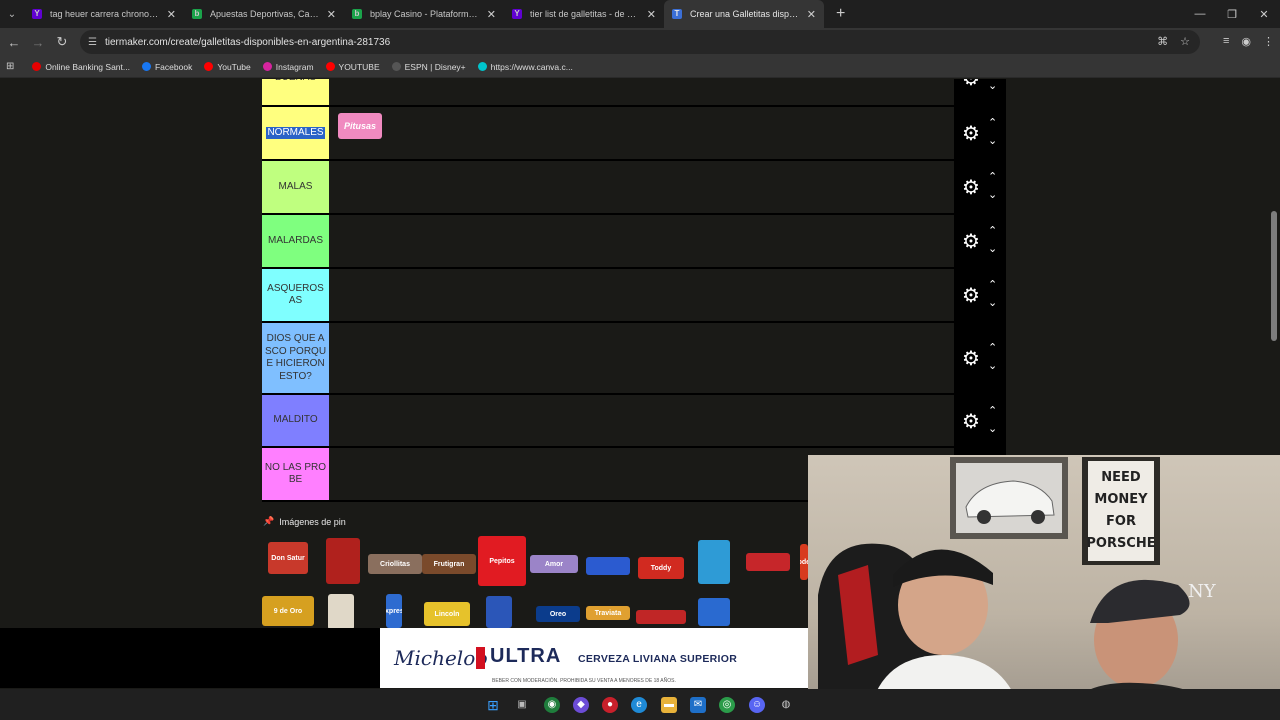 This screenshot has height=720, width=1280. I want to click on profile-icon: ◉, so click(1246, 41).